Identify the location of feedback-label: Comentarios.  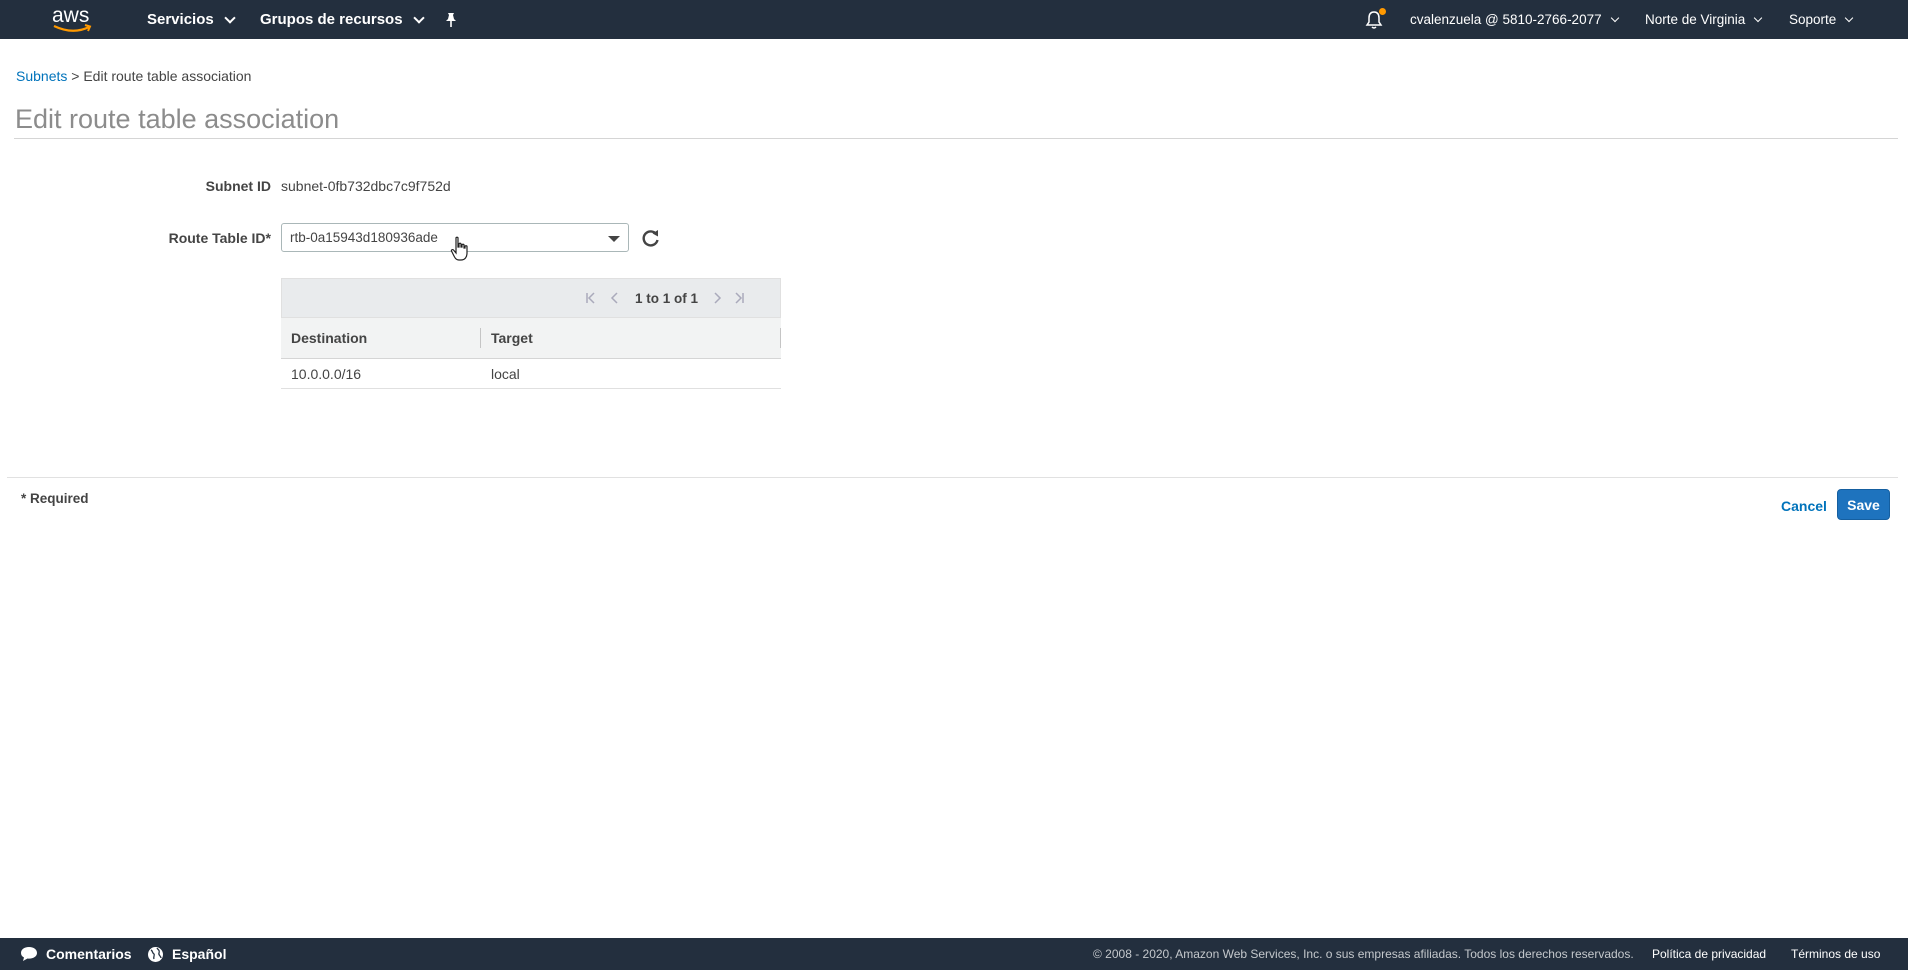
(89, 954).